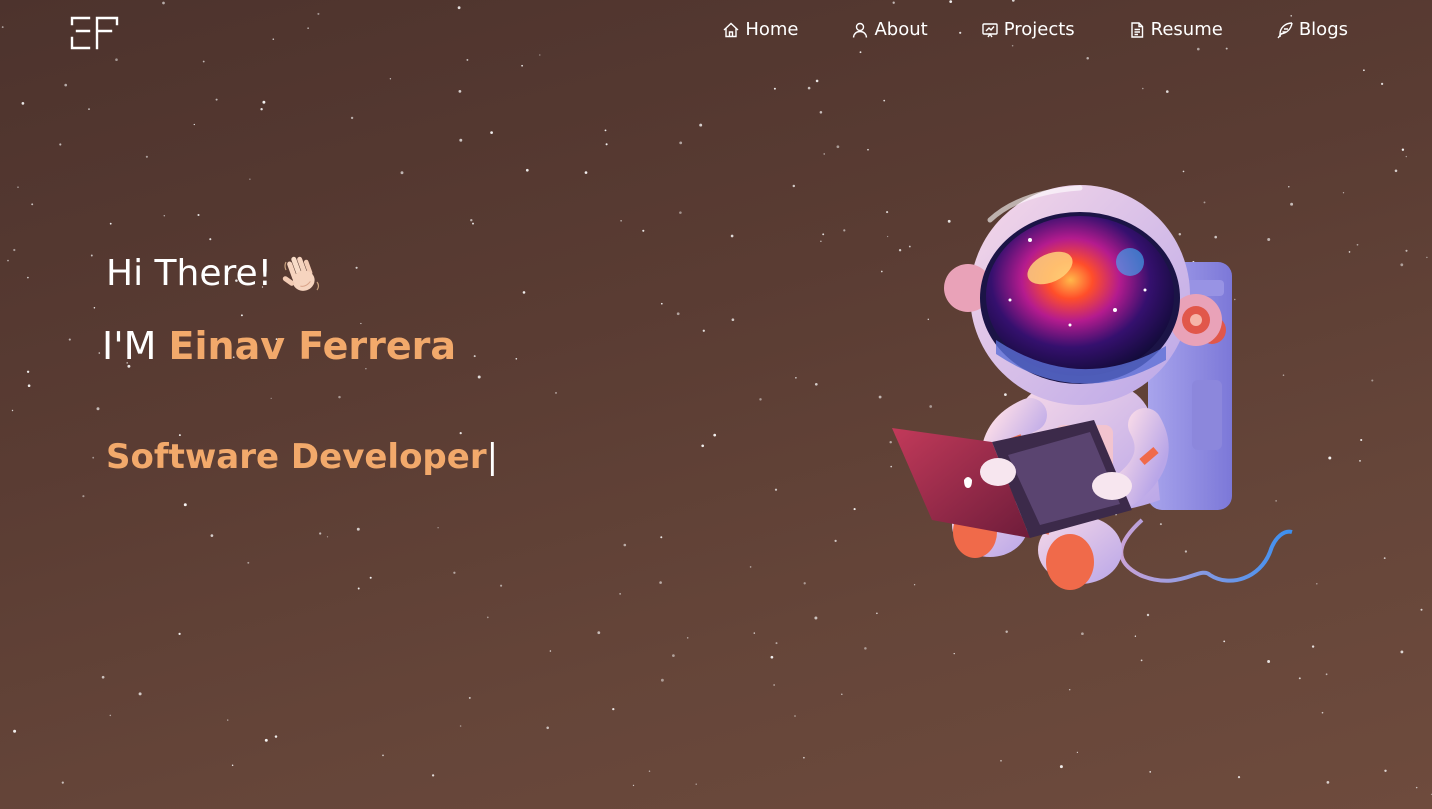  Describe the element at coordinates (1039, 29) in the screenshot. I see `nav-label-projects: Projects` at that location.